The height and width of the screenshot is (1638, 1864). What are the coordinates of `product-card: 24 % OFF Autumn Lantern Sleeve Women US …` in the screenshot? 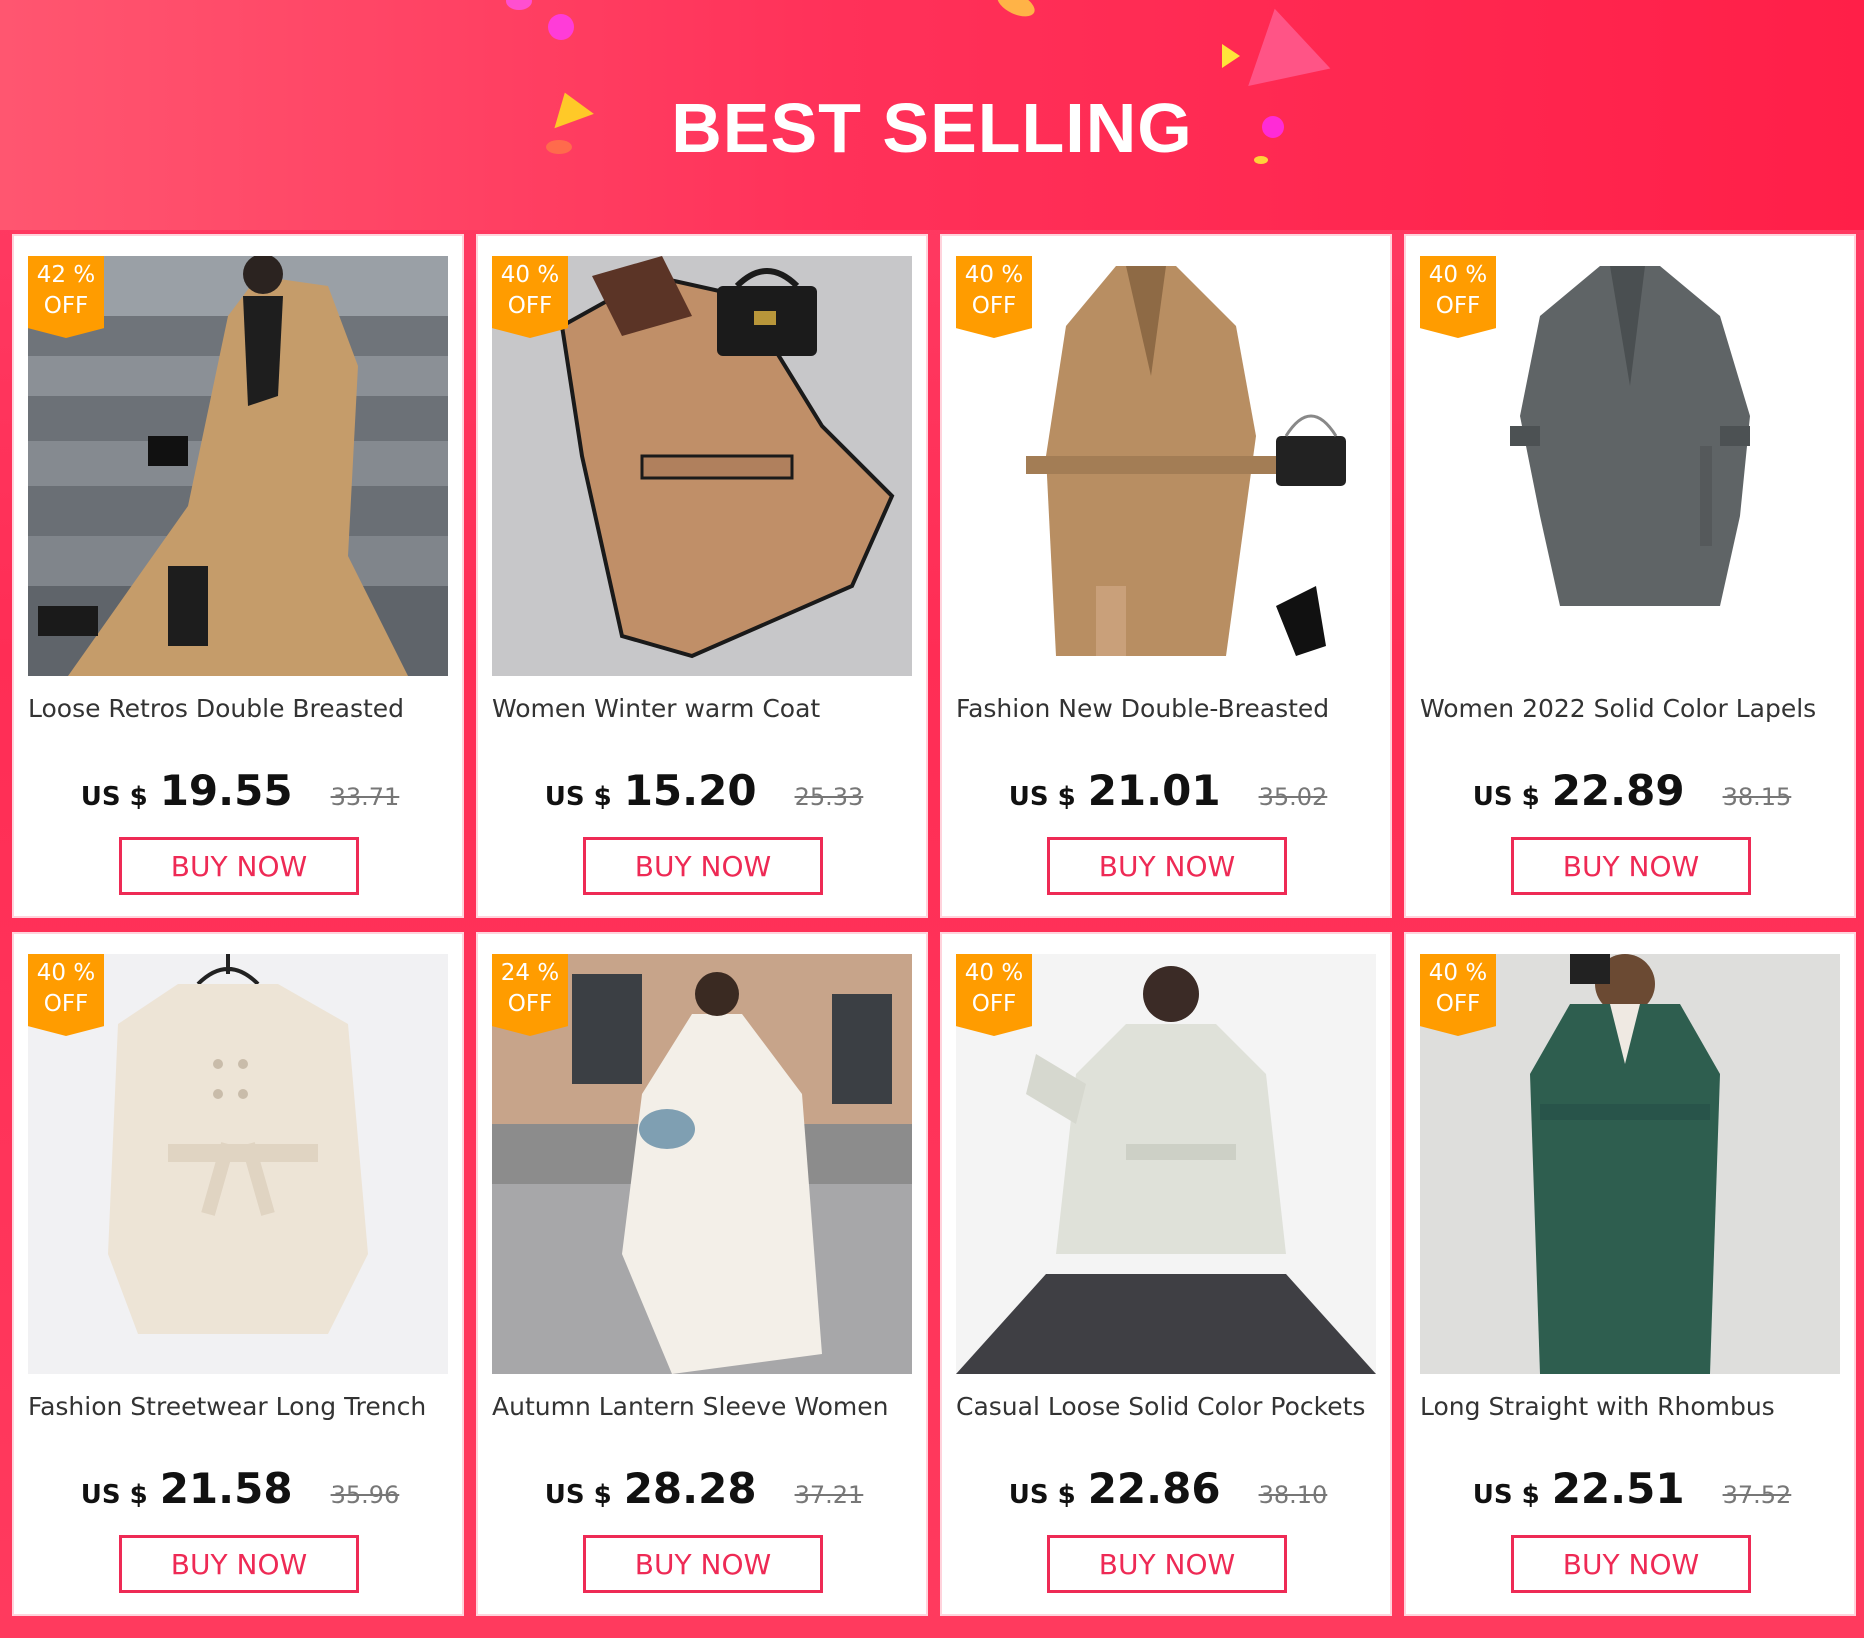 It's located at (702, 1274).